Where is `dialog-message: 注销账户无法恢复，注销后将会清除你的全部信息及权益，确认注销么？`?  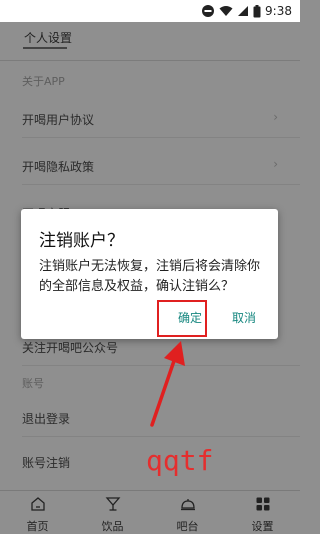 dialog-message: 注销账户无法恢复，注销后将会清除你的全部信息及权益，确认注销么？ is located at coordinates (150, 276).